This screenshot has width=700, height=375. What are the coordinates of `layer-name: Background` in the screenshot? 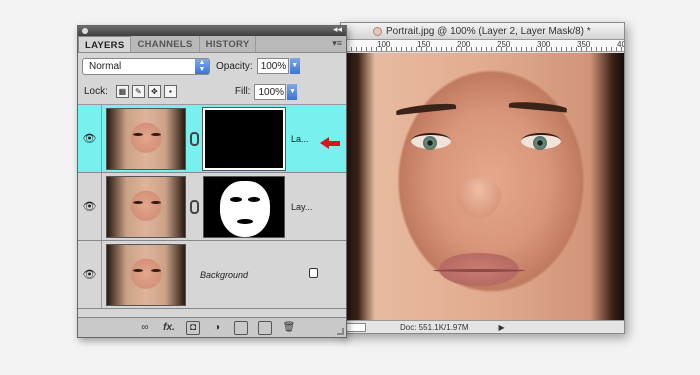 It's located at (224, 275).